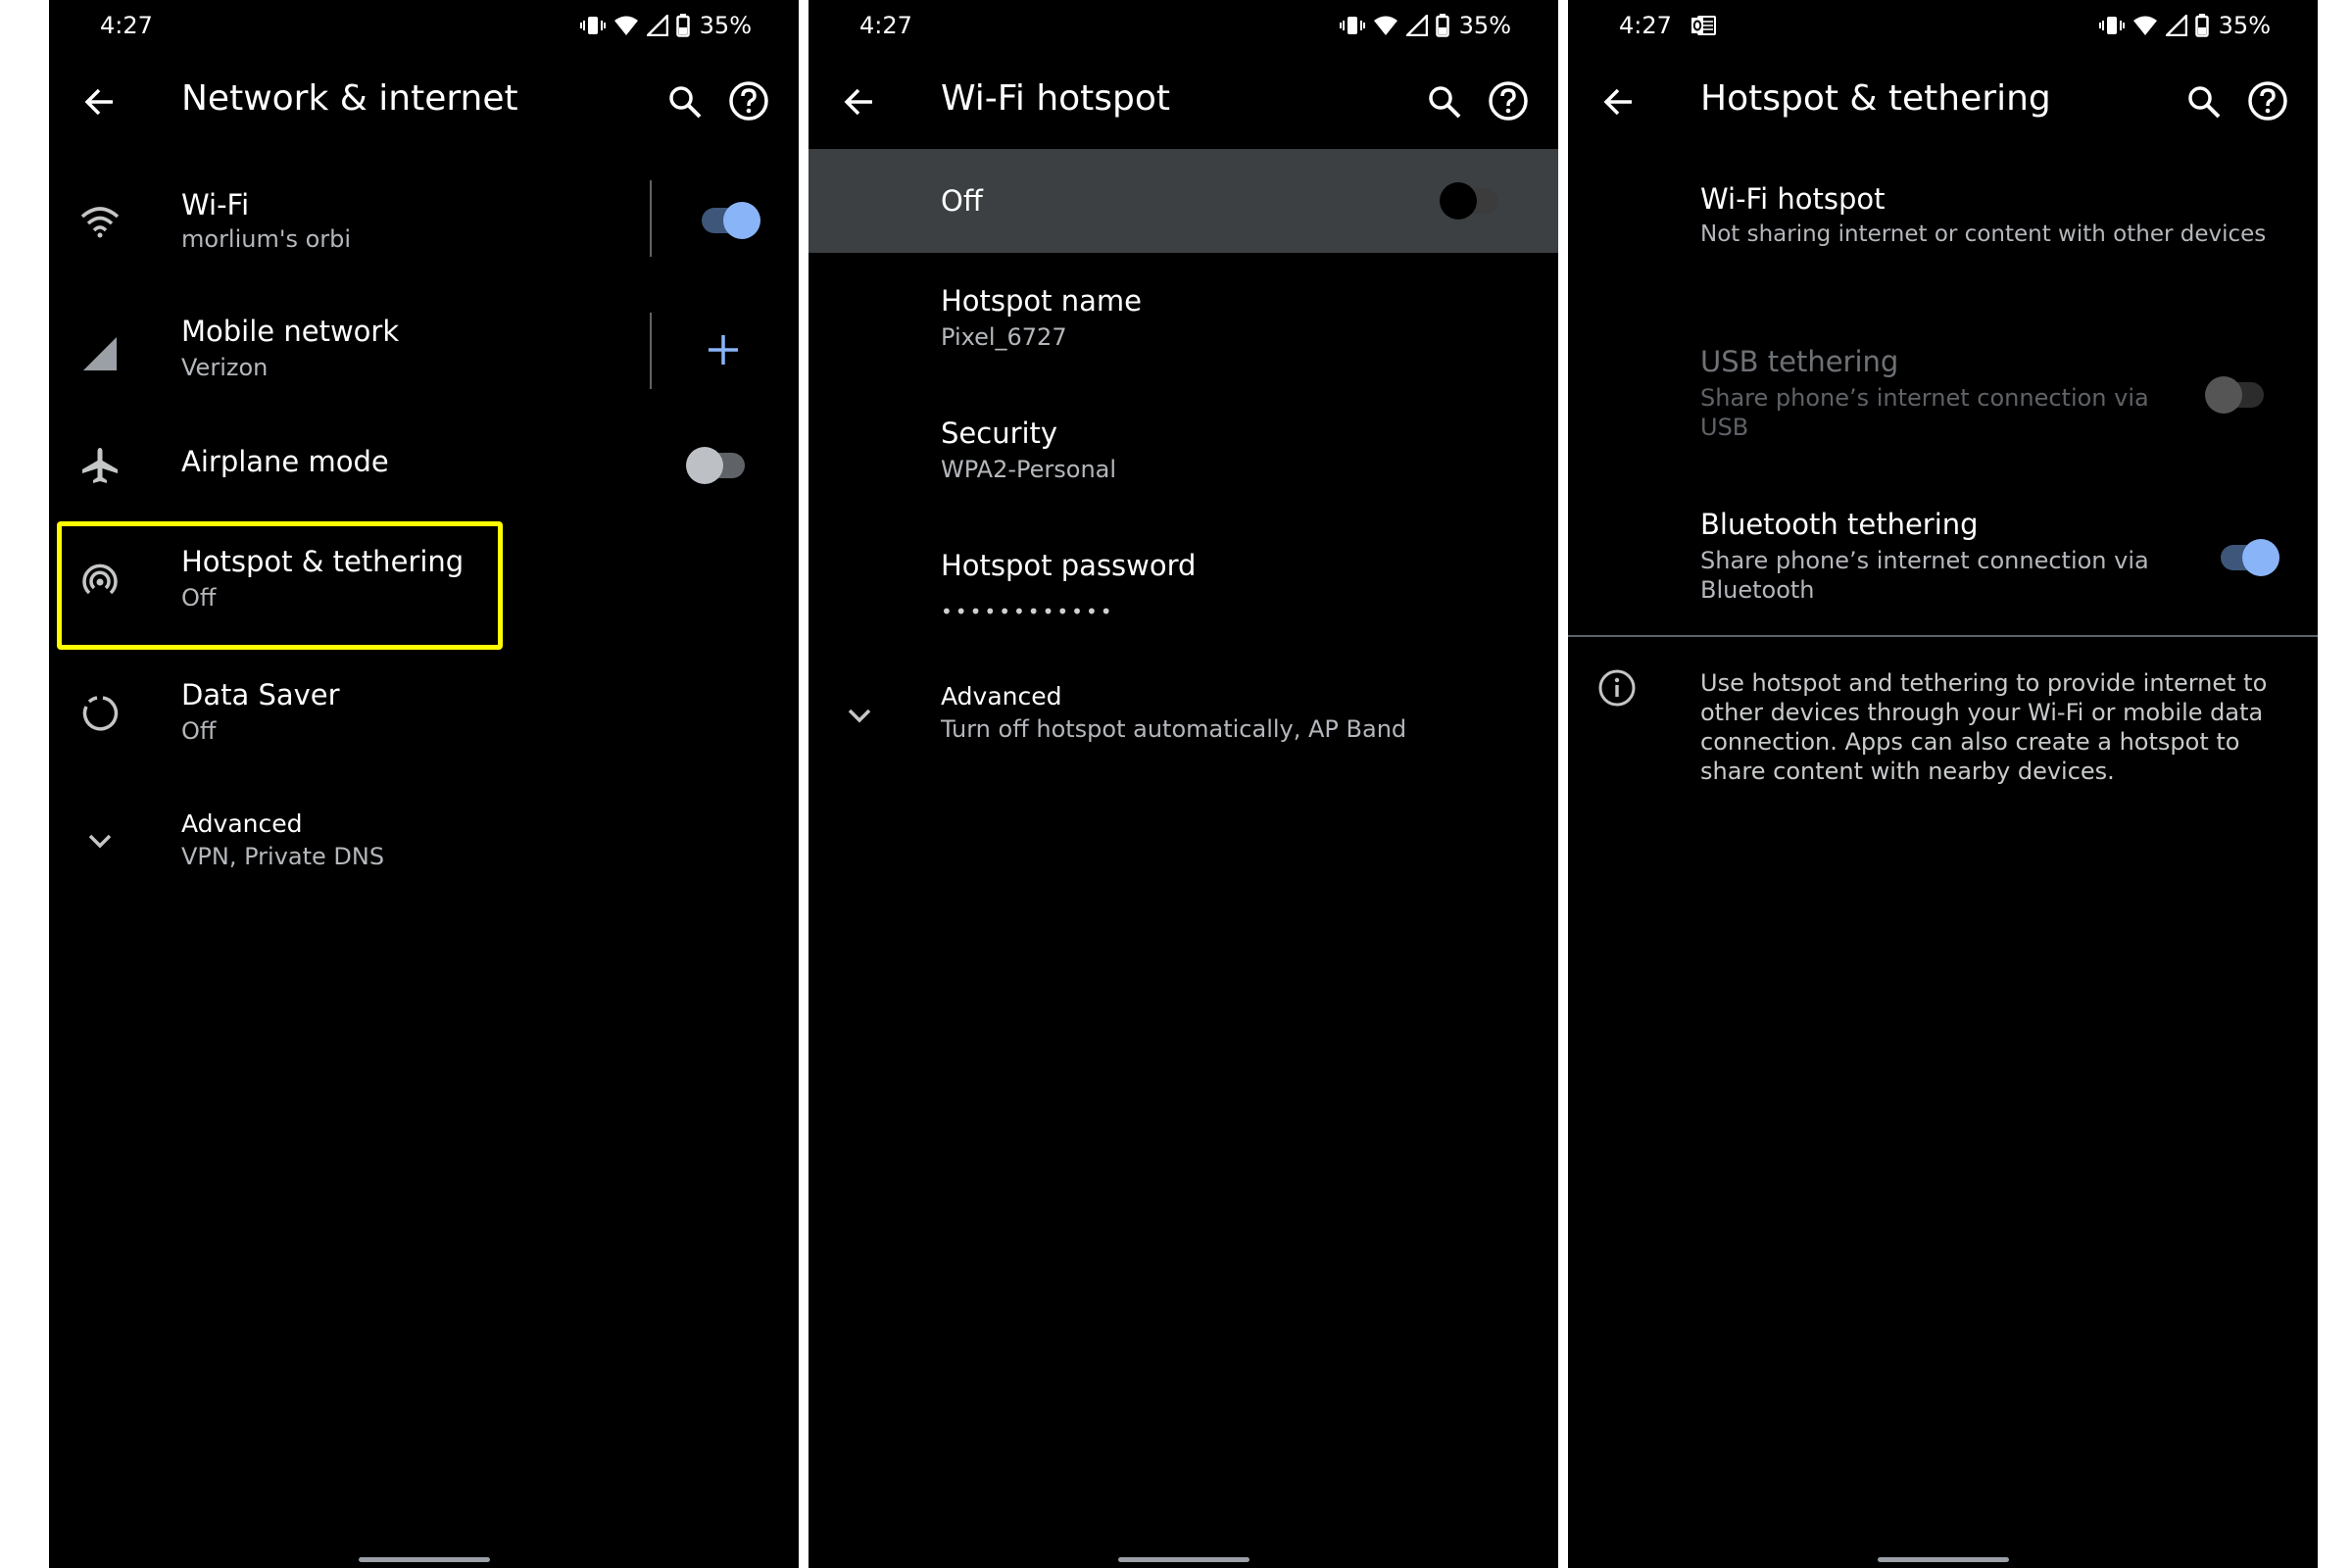 The height and width of the screenshot is (1568, 2352). I want to click on airplane-mode-row: Airplane mode, so click(424, 465).